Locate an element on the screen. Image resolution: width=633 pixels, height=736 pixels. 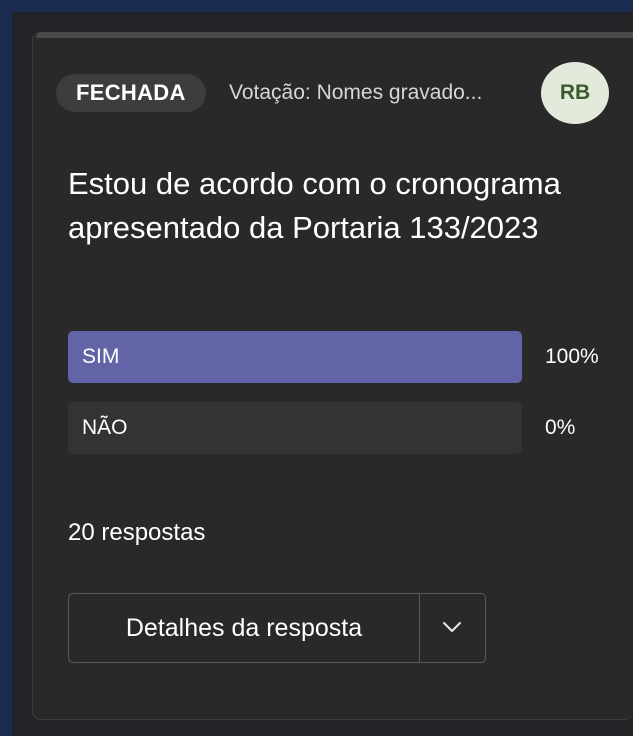
details-dropdown-button is located at coordinates (452, 628).